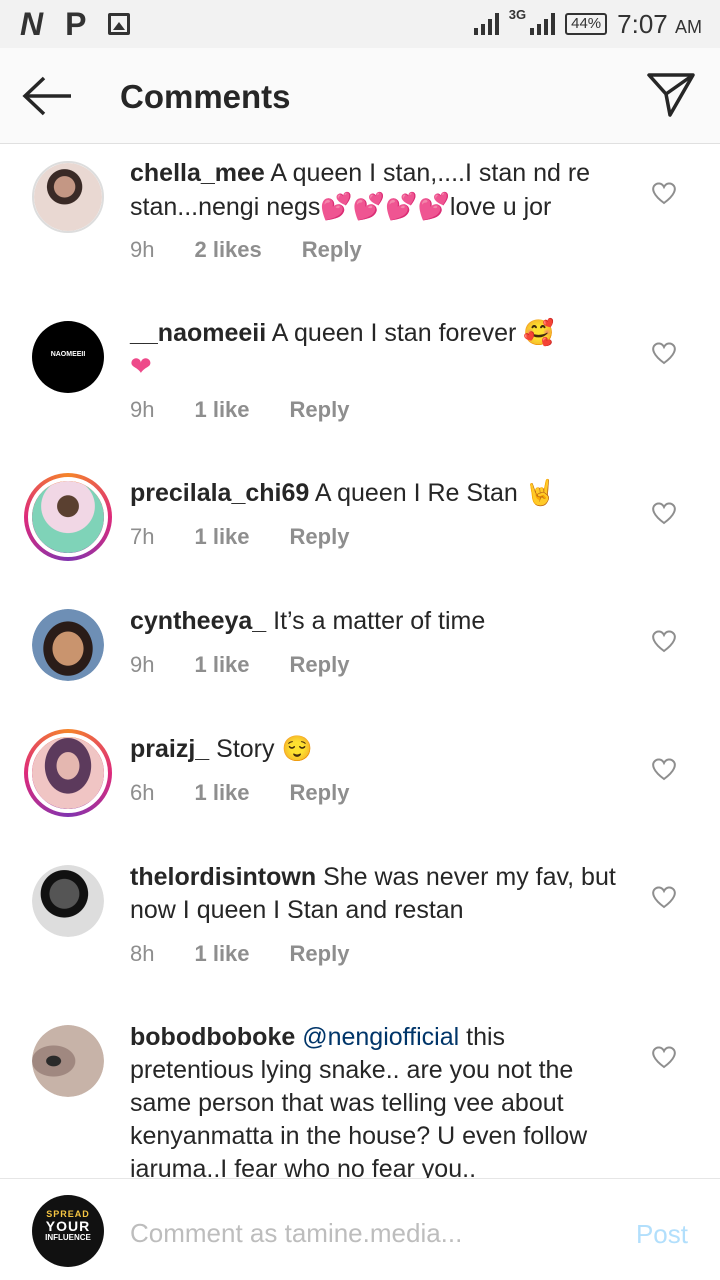  What do you see at coordinates (380, 749) in the screenshot?
I see `comment-body: praizj_ Story 😌` at bounding box center [380, 749].